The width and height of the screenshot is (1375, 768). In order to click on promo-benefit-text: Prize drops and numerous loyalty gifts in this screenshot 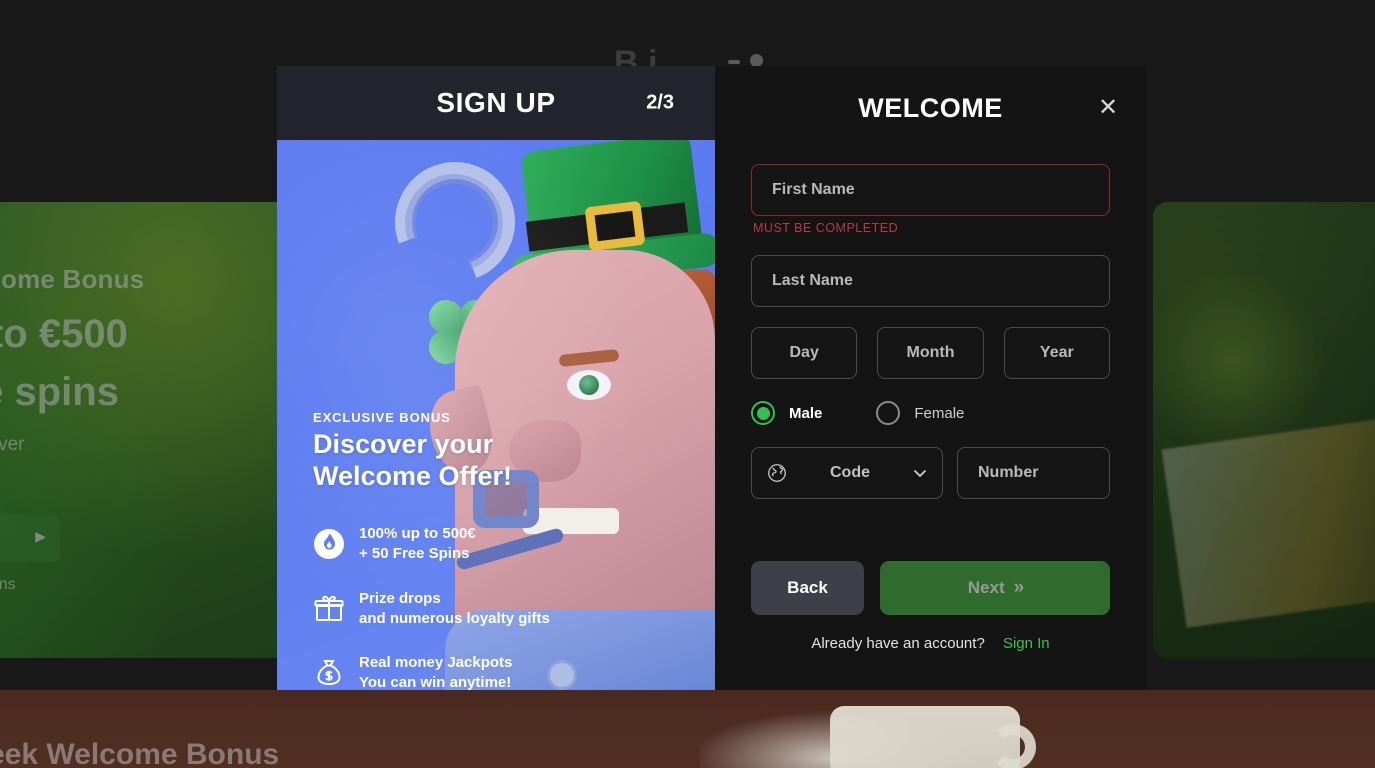, I will do `click(454, 609)`.